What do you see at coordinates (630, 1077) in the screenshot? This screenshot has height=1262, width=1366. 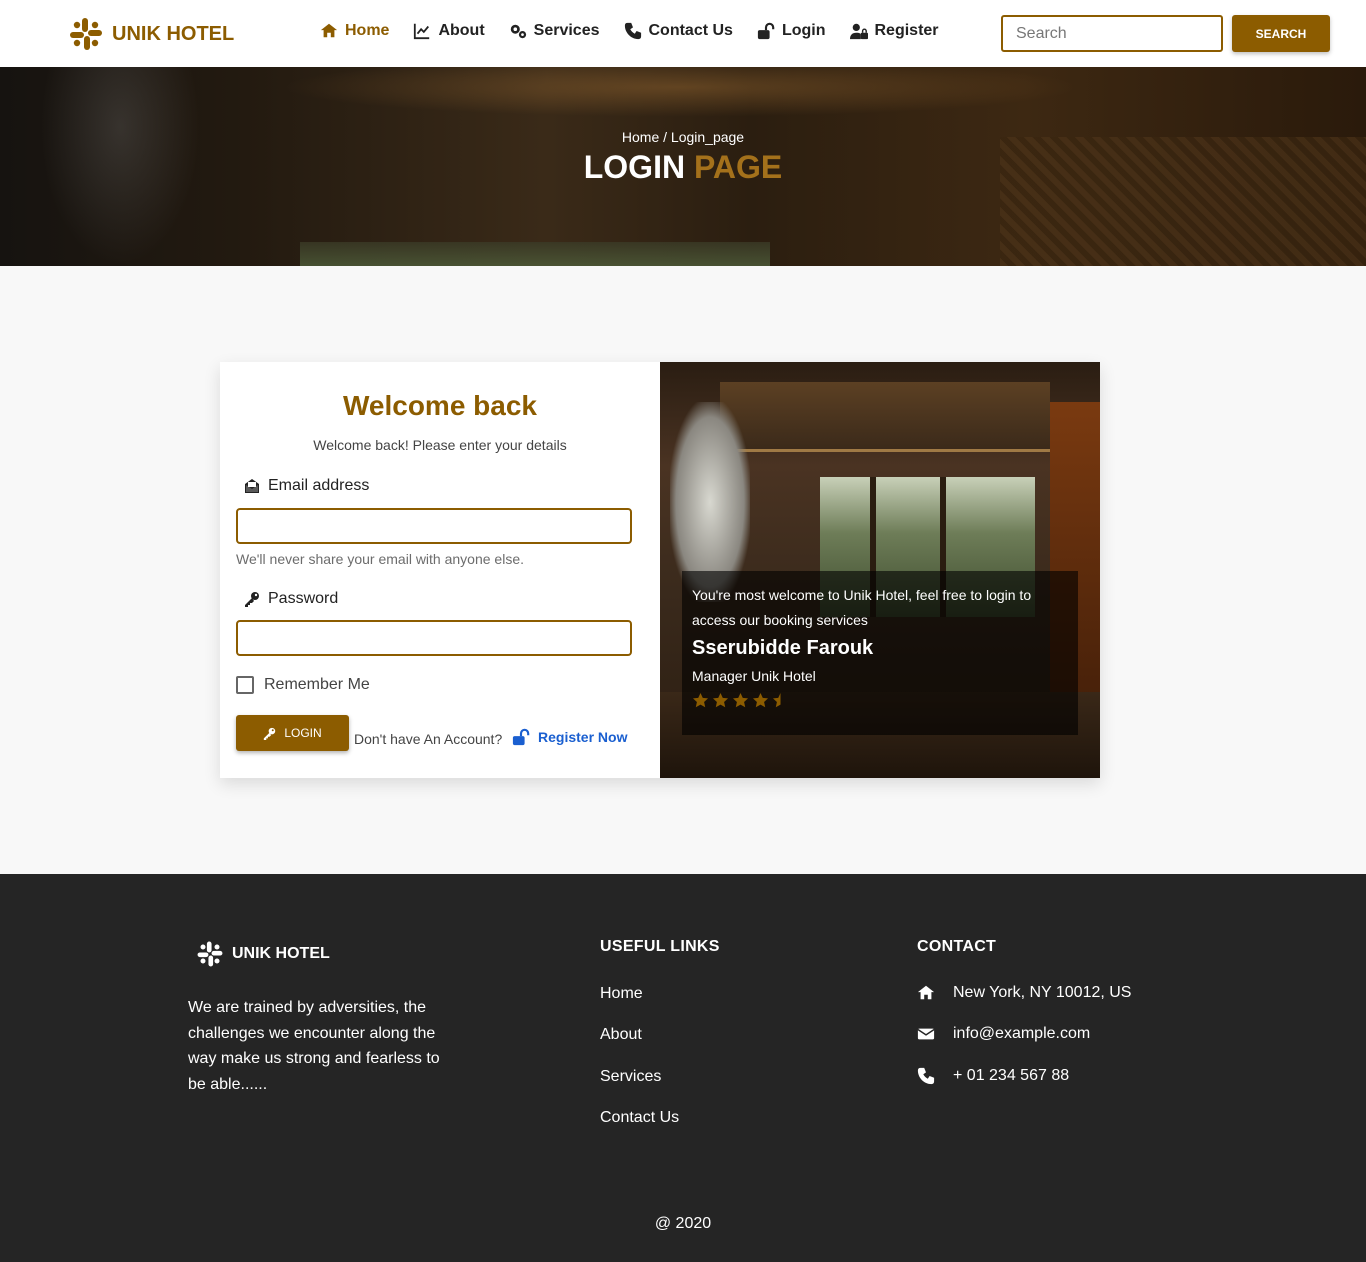 I see `footer-link-services: Services` at bounding box center [630, 1077].